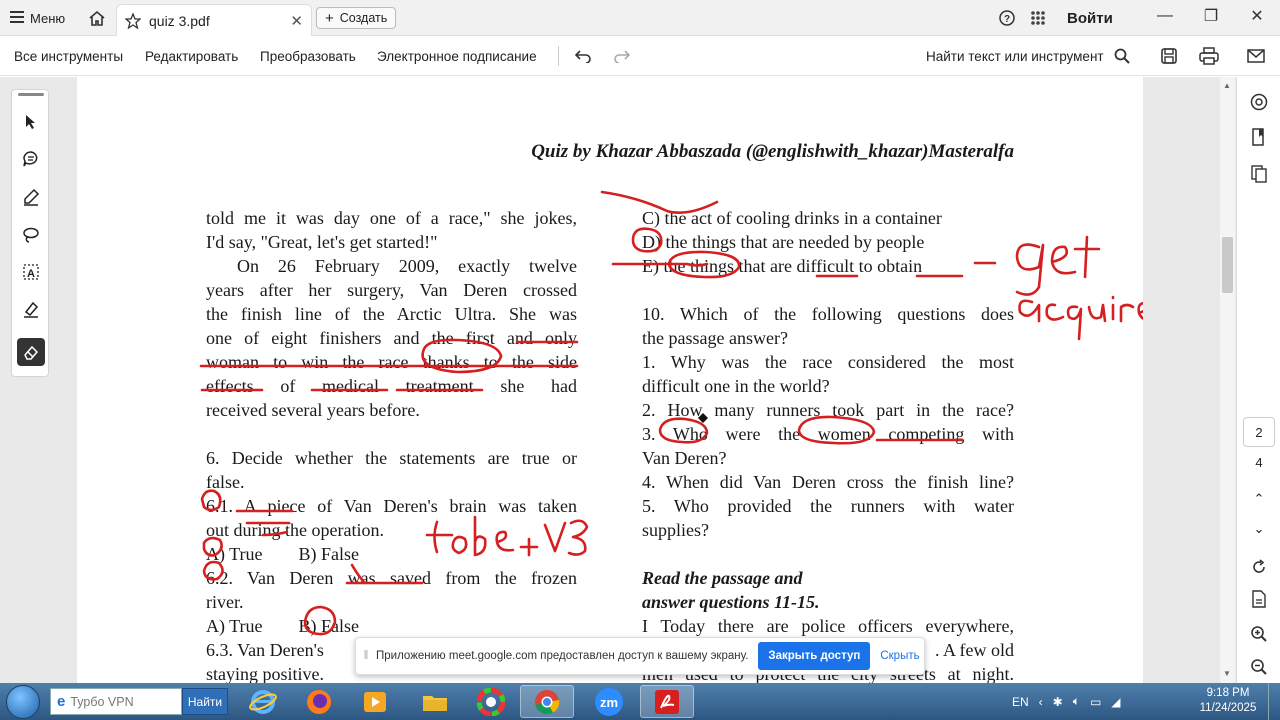 This screenshot has width=1280, height=720. What do you see at coordinates (296, 21) in the screenshot?
I see `close-tab-icon: ✕` at bounding box center [296, 21].